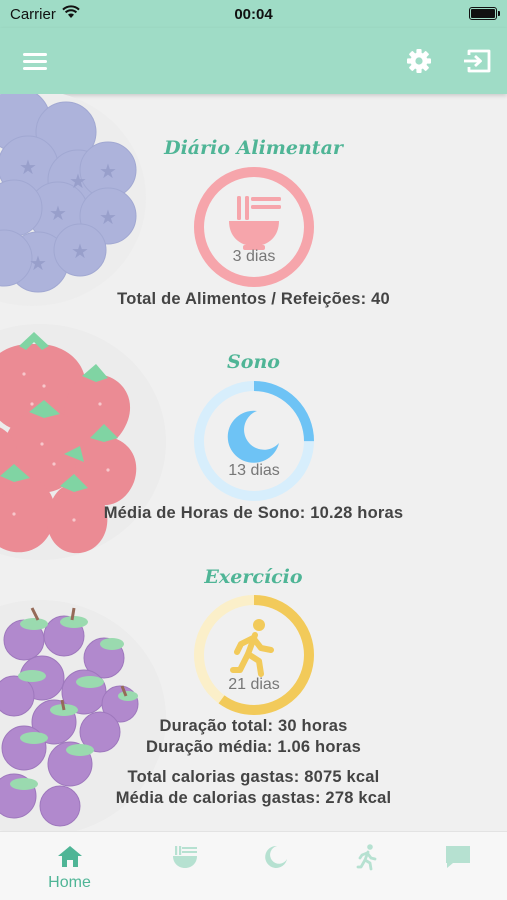 This screenshot has height=900, width=507. Describe the element at coordinates (73, 200) in the screenshot. I see `blueberries-image: ★ ★ ★ ★ ★ ★ ★` at that location.